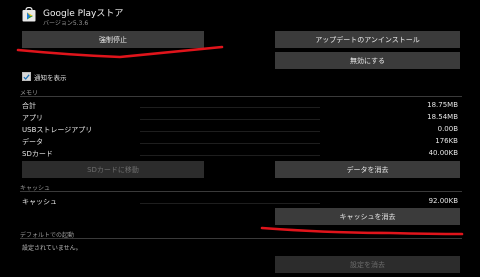 The image size is (480, 277). What do you see at coordinates (362, 231) in the screenshot?
I see `annotation-underline-clear-cache` at bounding box center [362, 231].